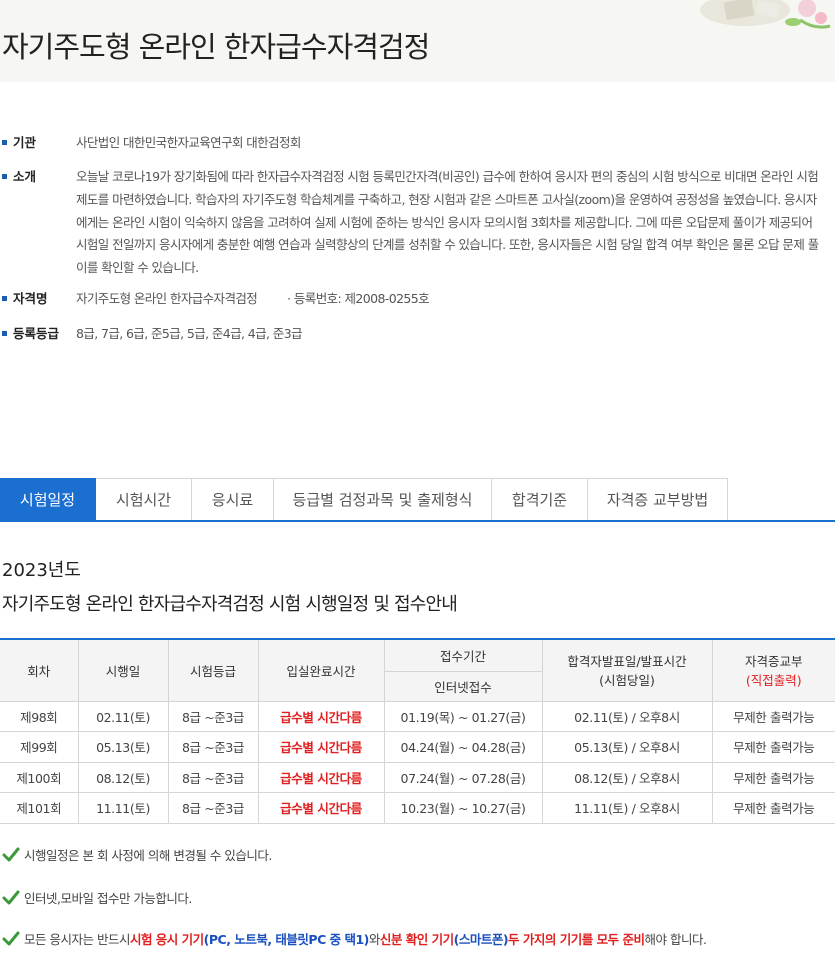  I want to click on page-header: 자기주도형 온라인 한자급수자격검정, so click(417, 41).